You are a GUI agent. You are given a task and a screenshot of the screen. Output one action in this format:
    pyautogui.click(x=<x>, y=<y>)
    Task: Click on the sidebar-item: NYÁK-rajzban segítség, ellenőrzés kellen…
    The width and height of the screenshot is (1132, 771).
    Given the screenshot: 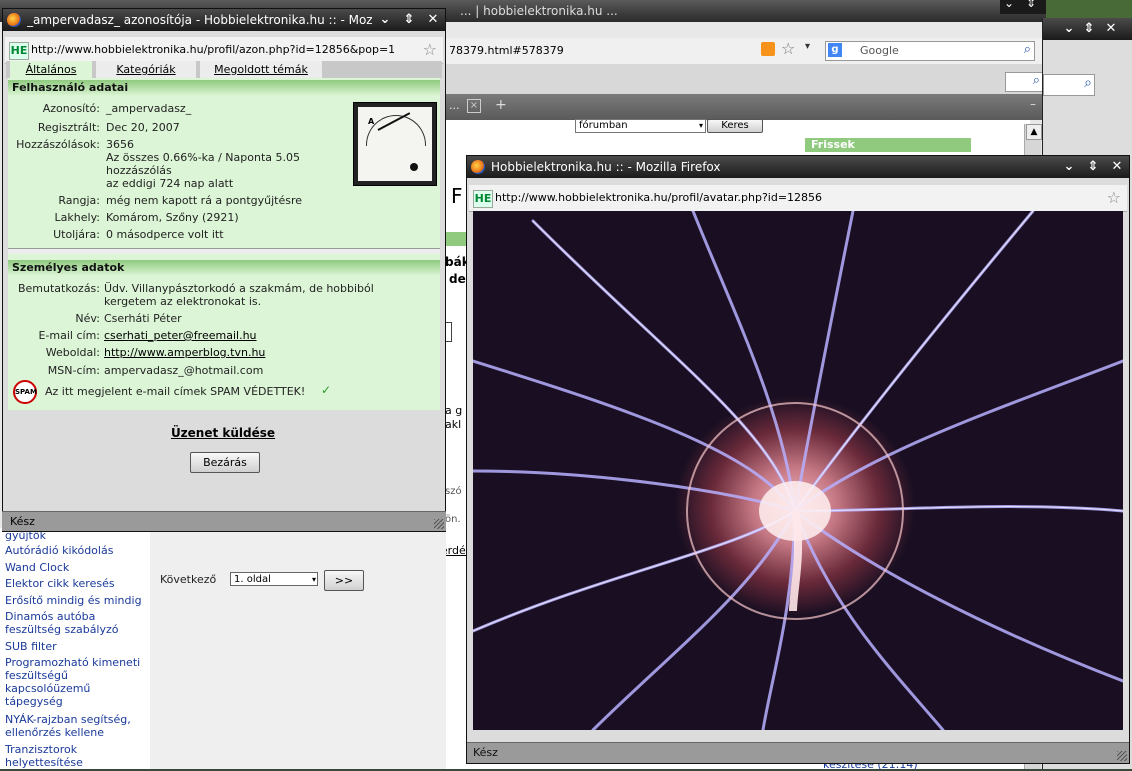 What is the action you would take?
    pyautogui.click(x=76, y=726)
    